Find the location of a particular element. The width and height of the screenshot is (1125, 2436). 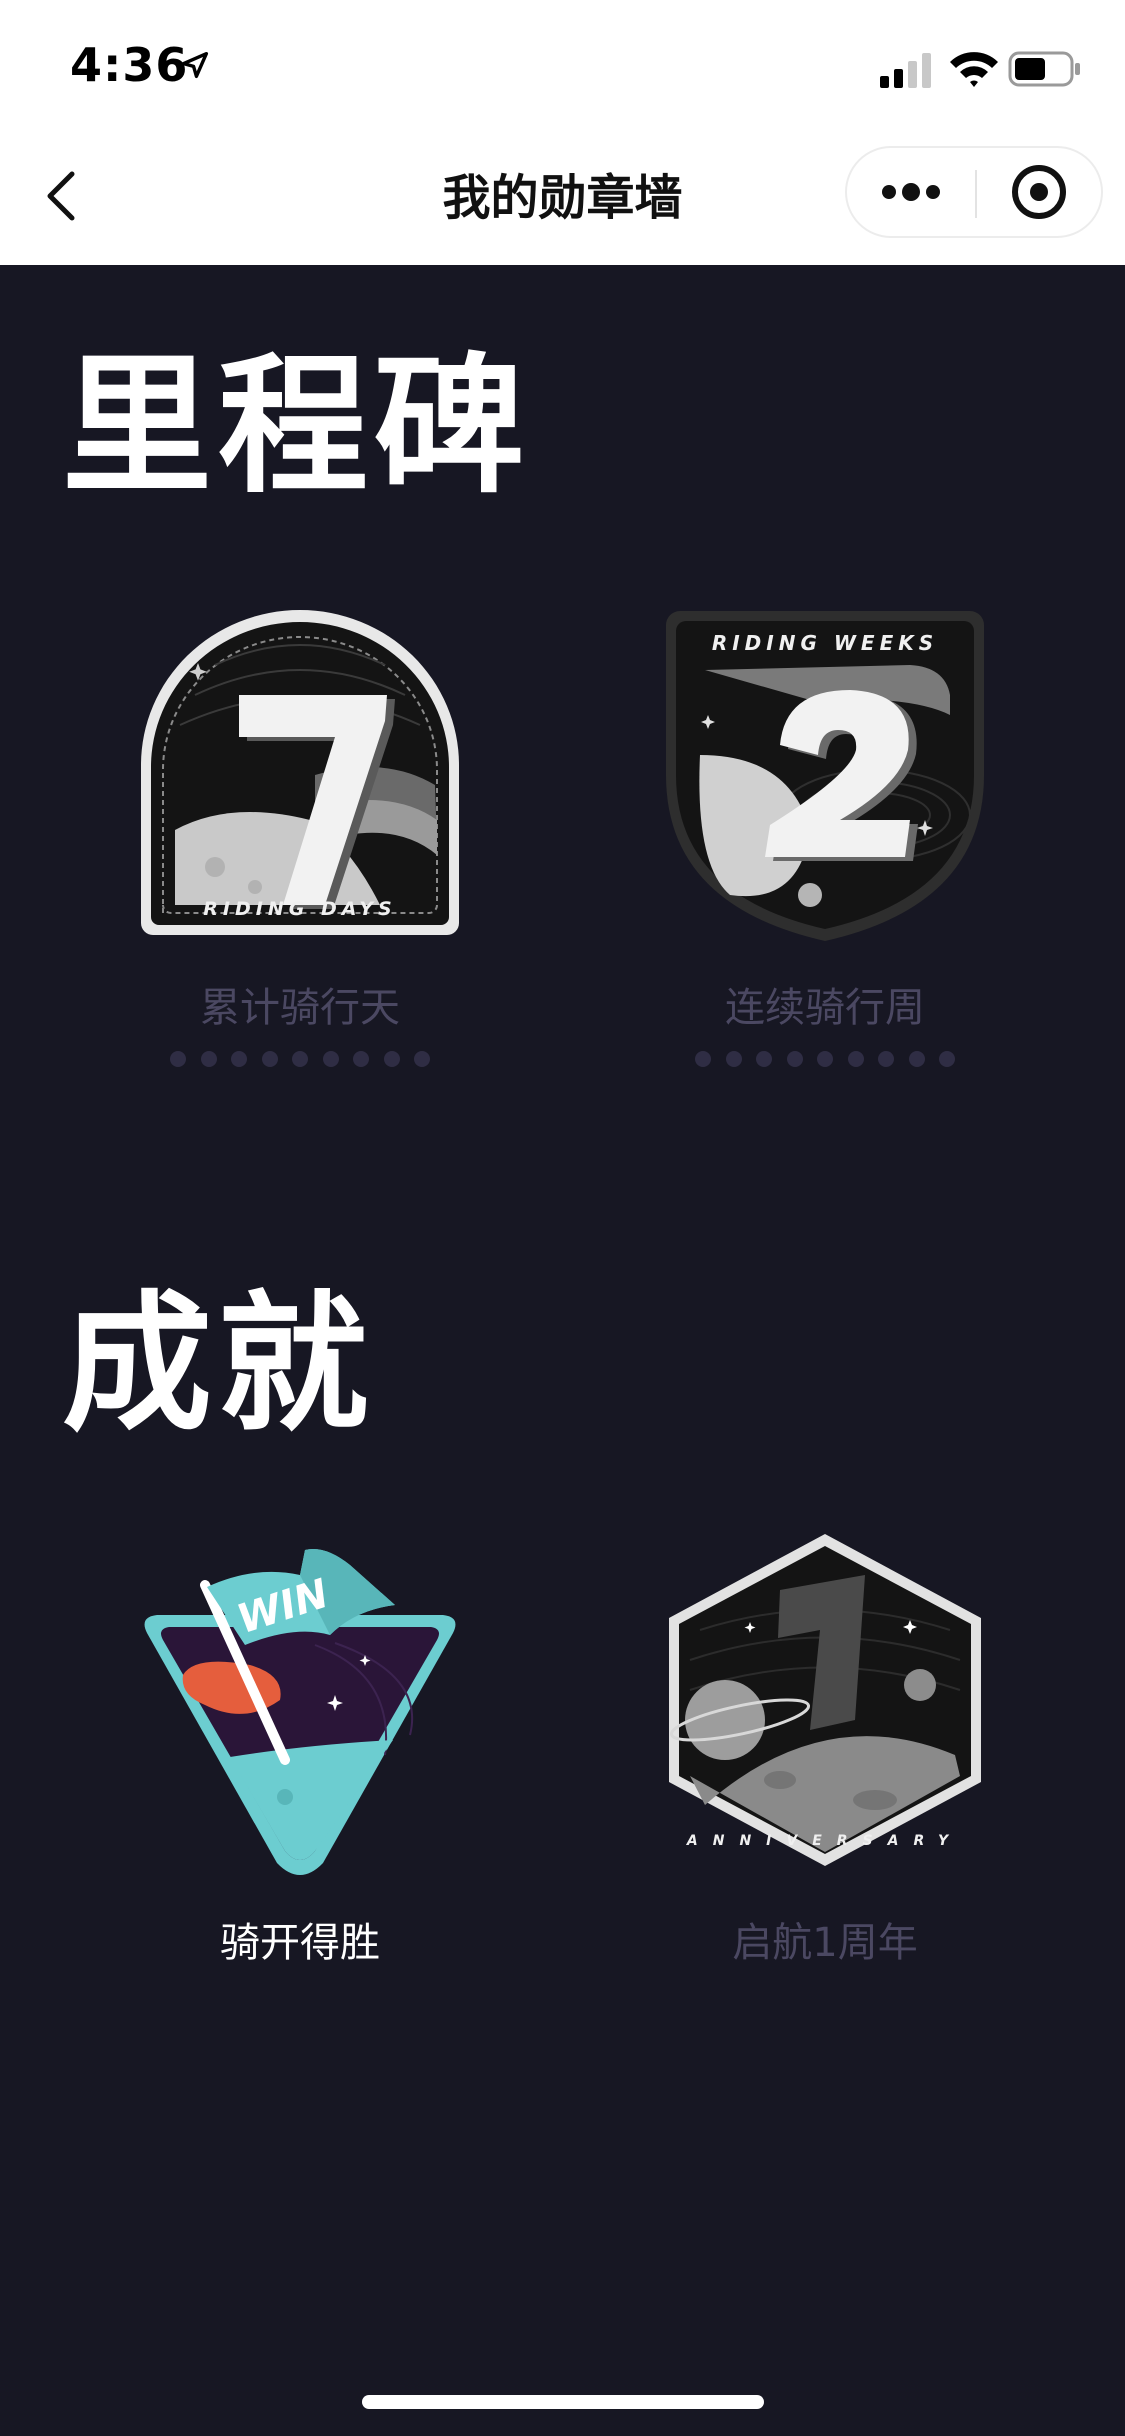

more-button is located at coordinates (911, 192).